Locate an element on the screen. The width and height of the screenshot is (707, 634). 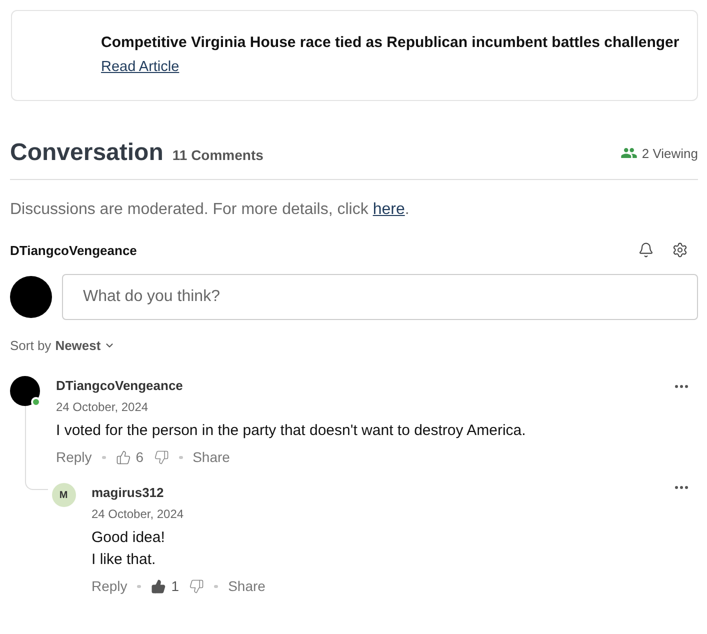
comment-input: What do you think? is located at coordinates (380, 297).